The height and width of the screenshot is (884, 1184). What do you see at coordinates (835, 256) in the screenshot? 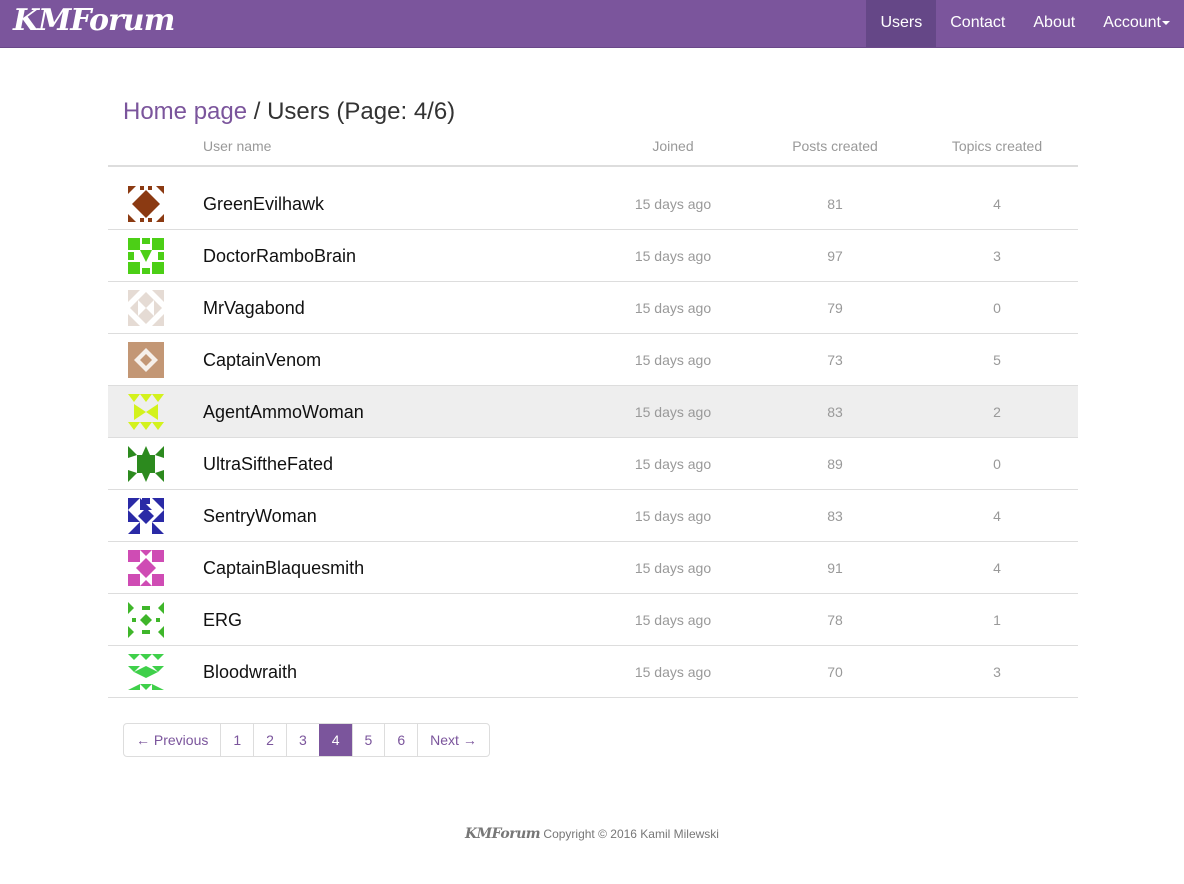
I see `posts-created-cell: 97` at bounding box center [835, 256].